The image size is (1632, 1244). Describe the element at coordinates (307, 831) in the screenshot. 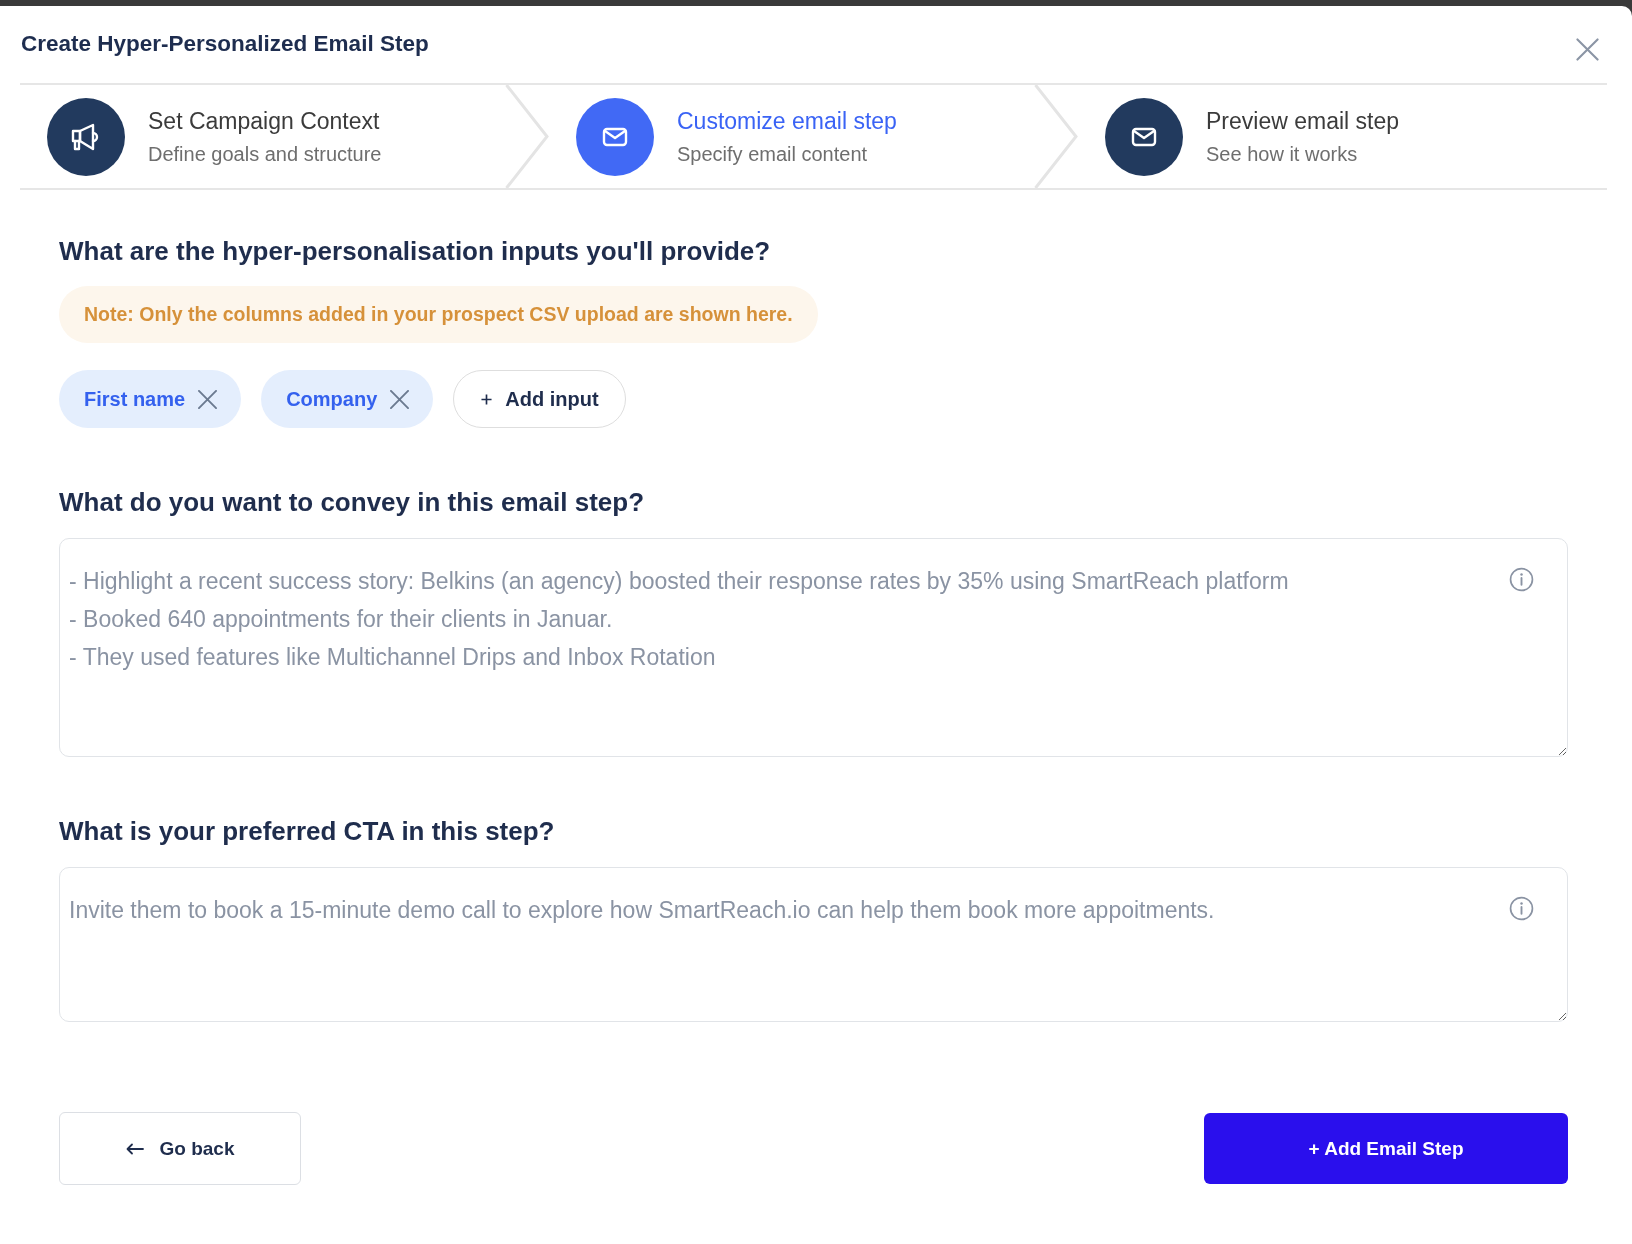

I see `section-heading: What is your preferred CTA in this step?` at that location.